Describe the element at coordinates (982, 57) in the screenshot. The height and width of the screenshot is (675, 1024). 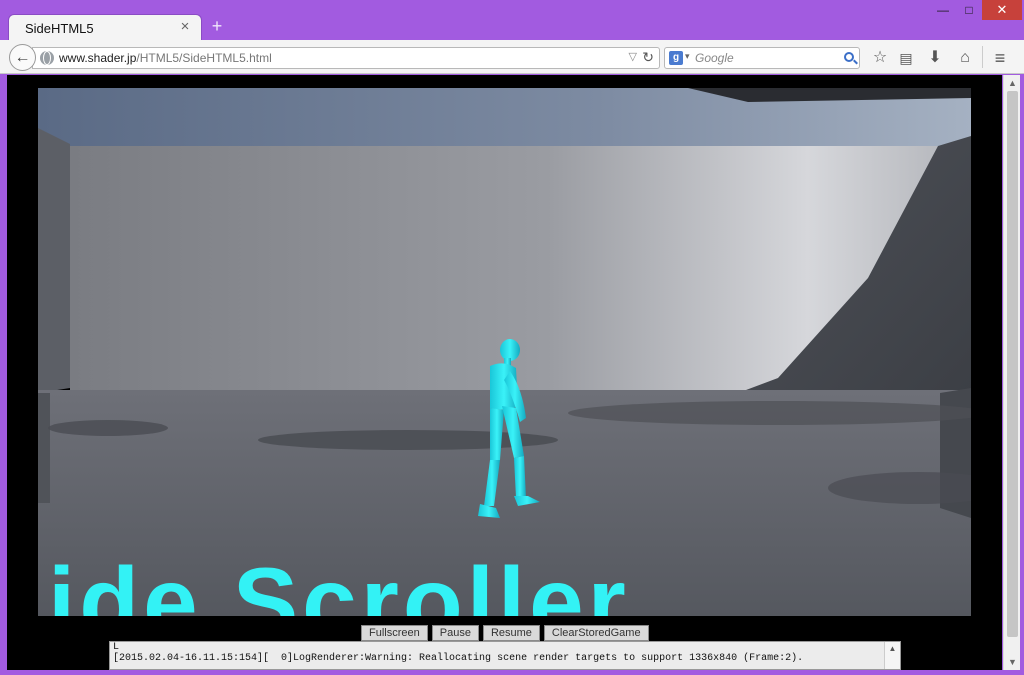
I see `toolbar-separator` at that location.